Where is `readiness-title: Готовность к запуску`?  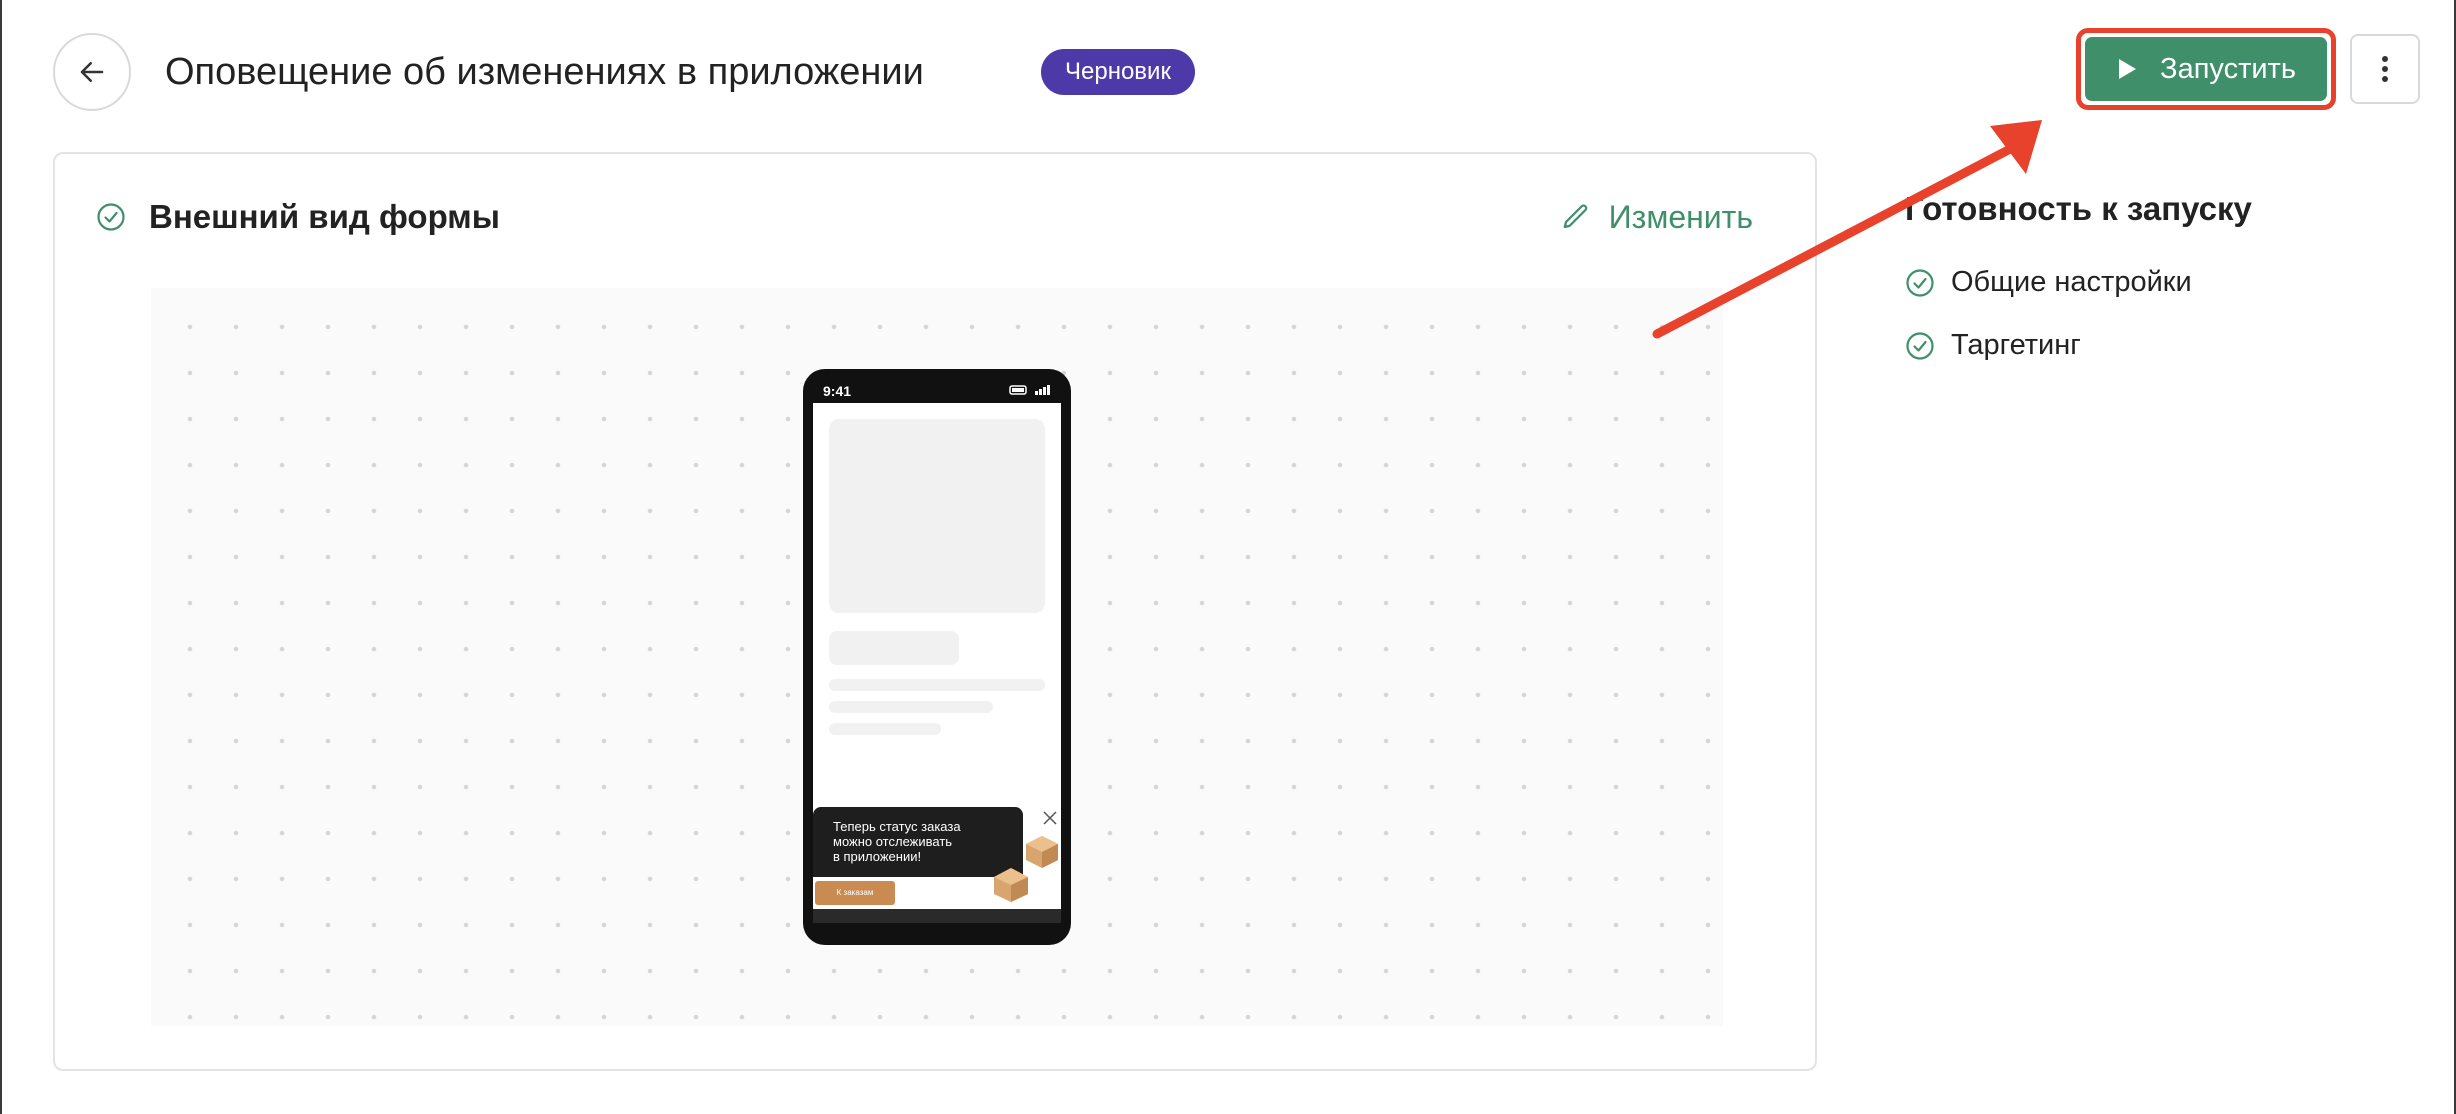
readiness-title: Готовность к запуску is located at coordinates (2078, 208).